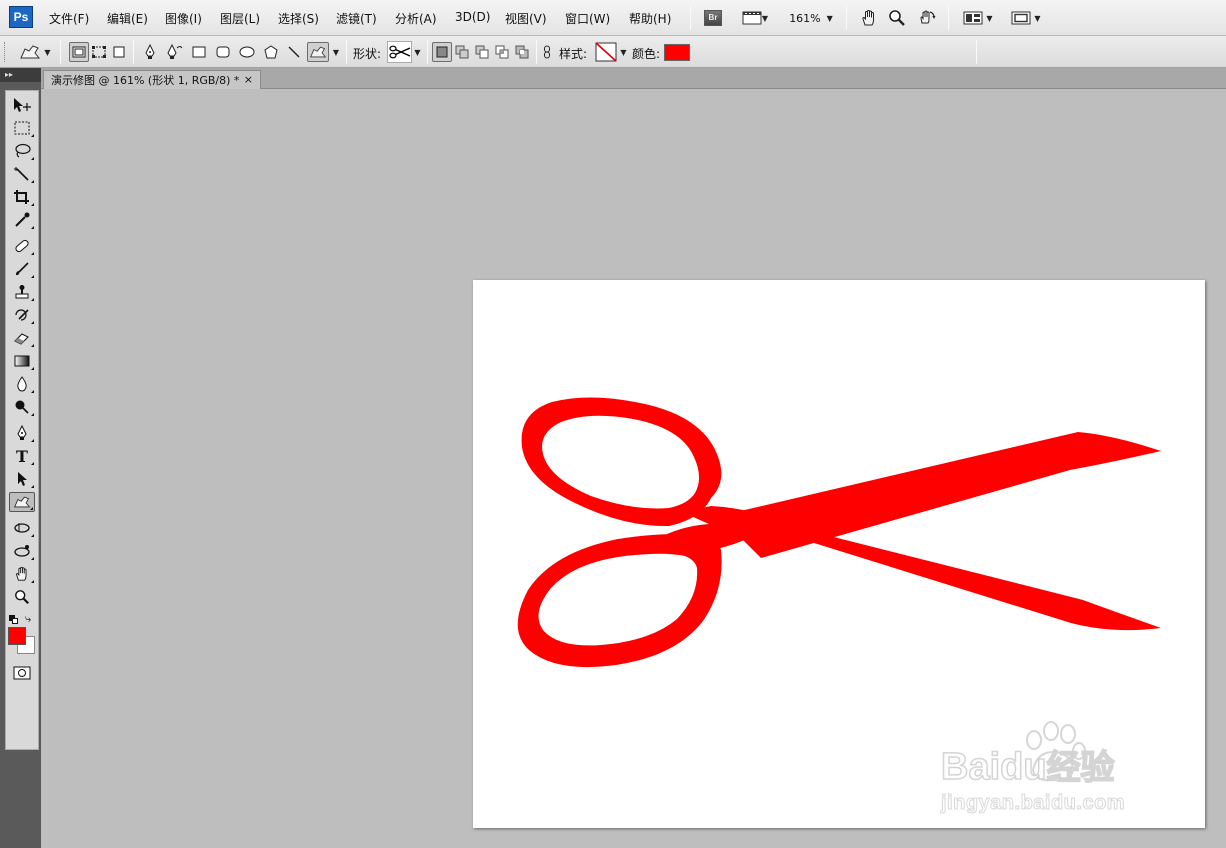 The height and width of the screenshot is (848, 1226). Describe the element at coordinates (526, 18) in the screenshot. I see `menu-view: 视图(V)` at that location.